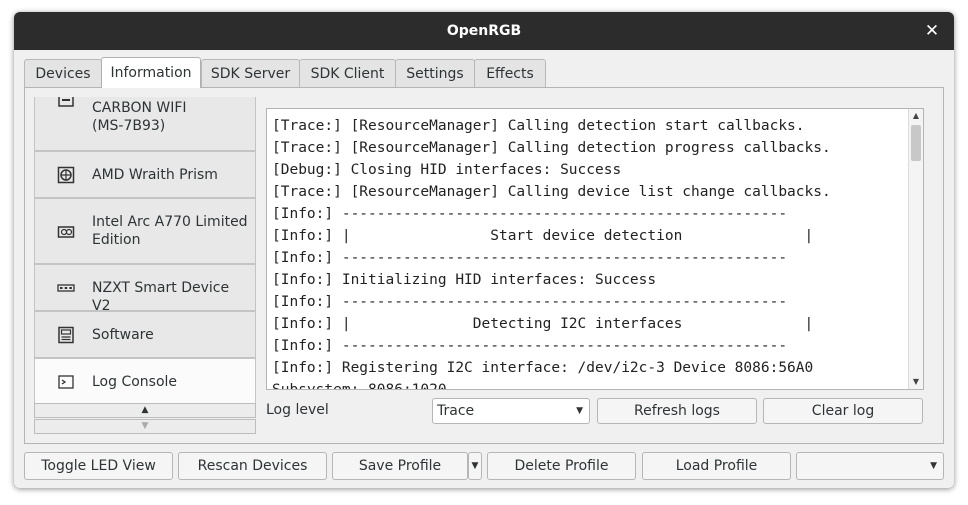  I want to click on log-scrollbar: ▲ ▼, so click(915, 249).